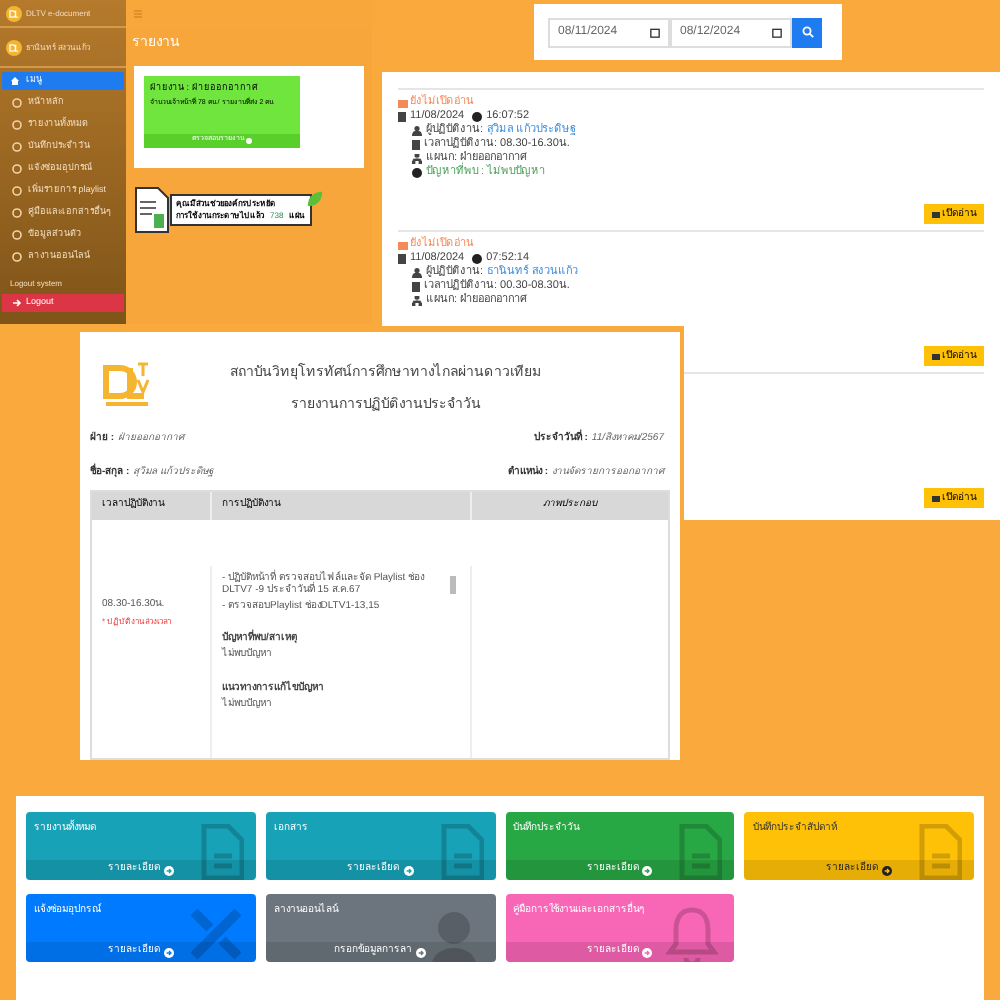 The height and width of the screenshot is (1000, 1000). Describe the element at coordinates (17, 303) in the screenshot. I see `logout-icon` at that location.